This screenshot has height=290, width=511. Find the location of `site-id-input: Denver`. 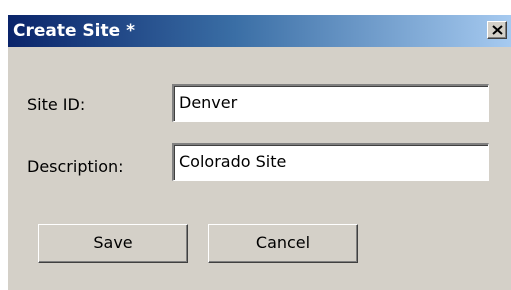

site-id-input: Denver is located at coordinates (330, 103).